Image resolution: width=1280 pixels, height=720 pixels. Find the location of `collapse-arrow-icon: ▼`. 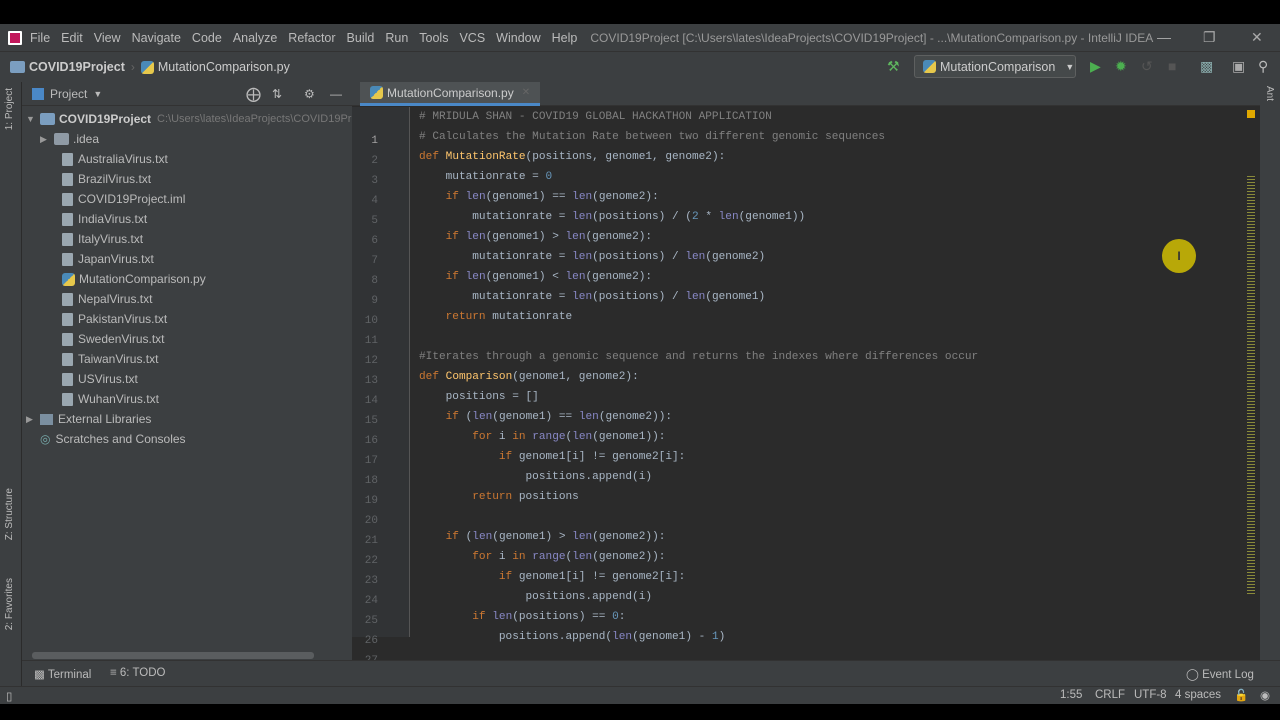

collapse-arrow-icon: ▼ is located at coordinates (33, 119).